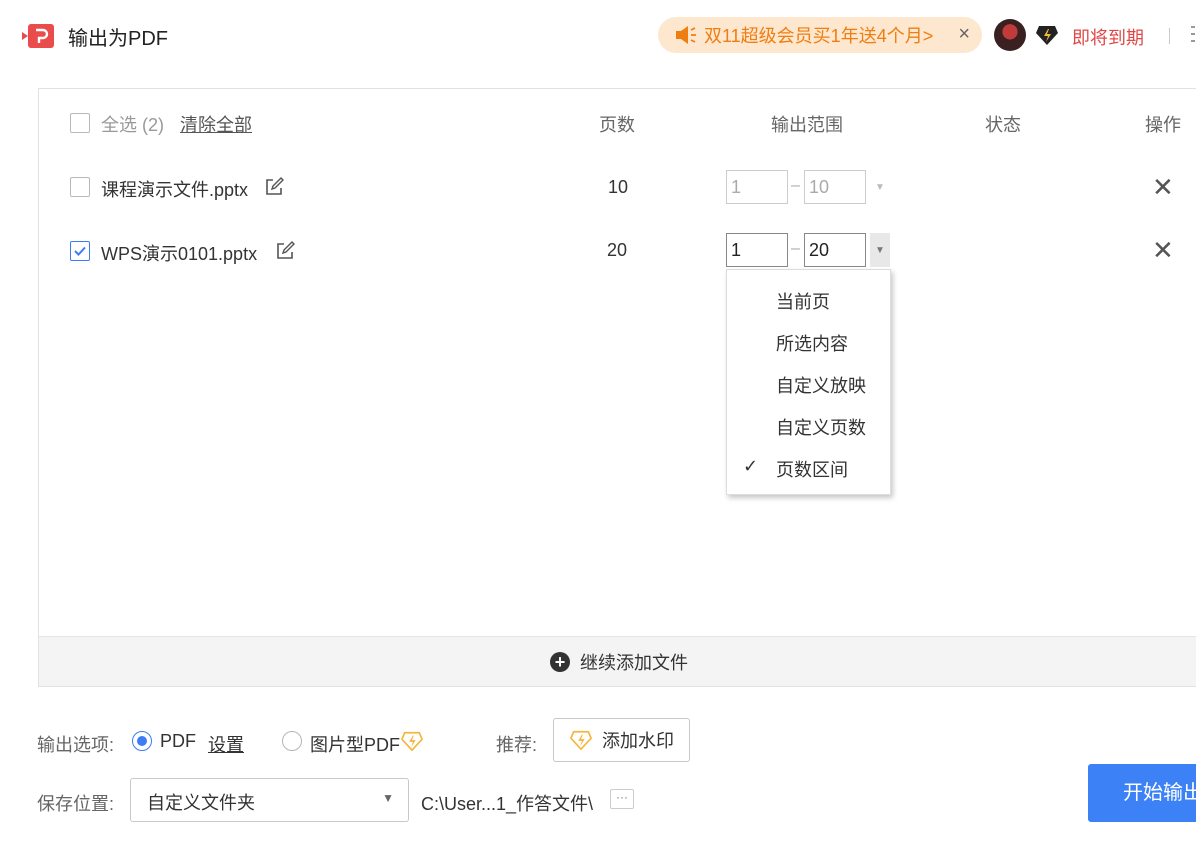  What do you see at coordinates (507, 804) in the screenshot?
I see `save-path: C:\User...1_作答文件\` at bounding box center [507, 804].